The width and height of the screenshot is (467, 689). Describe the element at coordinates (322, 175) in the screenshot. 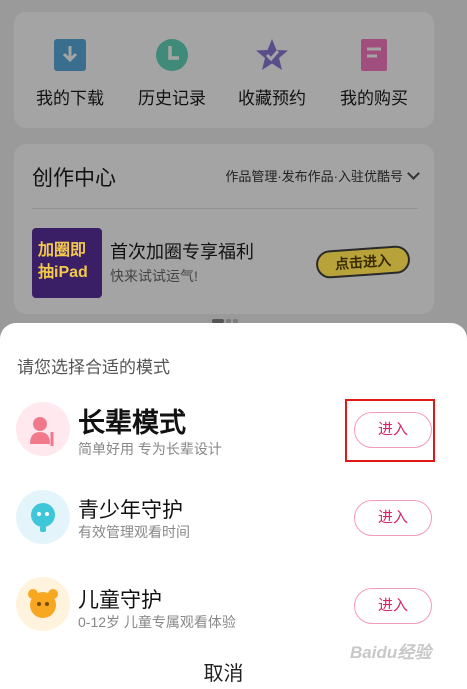

I see `creator-center-links: 作品管理·发布作品·入驻优酷号` at that location.